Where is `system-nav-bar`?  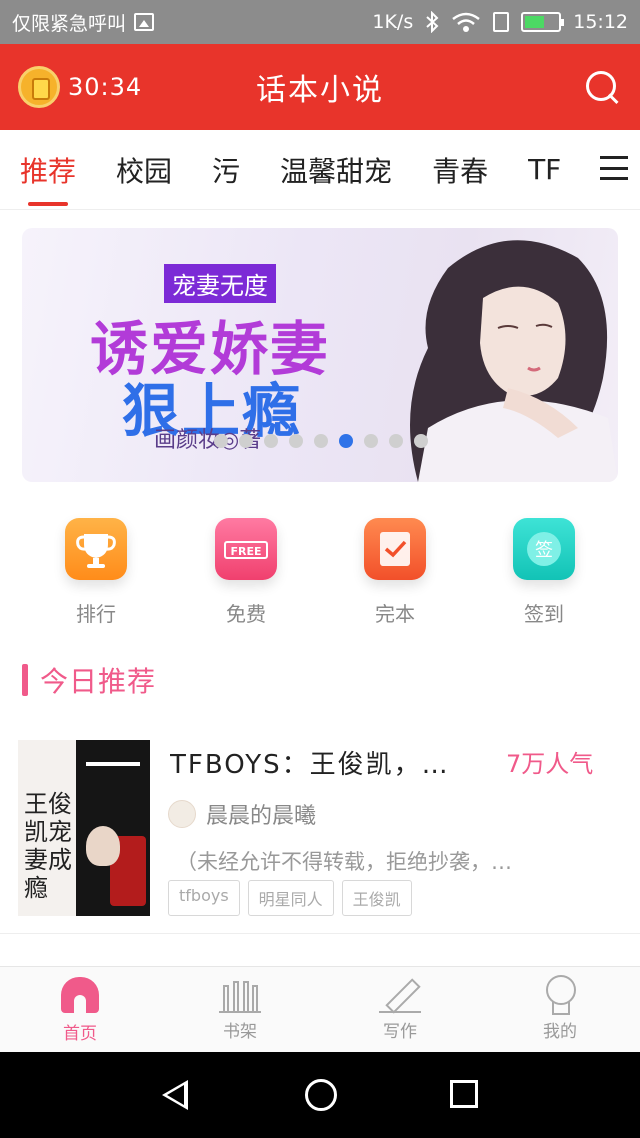 system-nav-bar is located at coordinates (320, 1095).